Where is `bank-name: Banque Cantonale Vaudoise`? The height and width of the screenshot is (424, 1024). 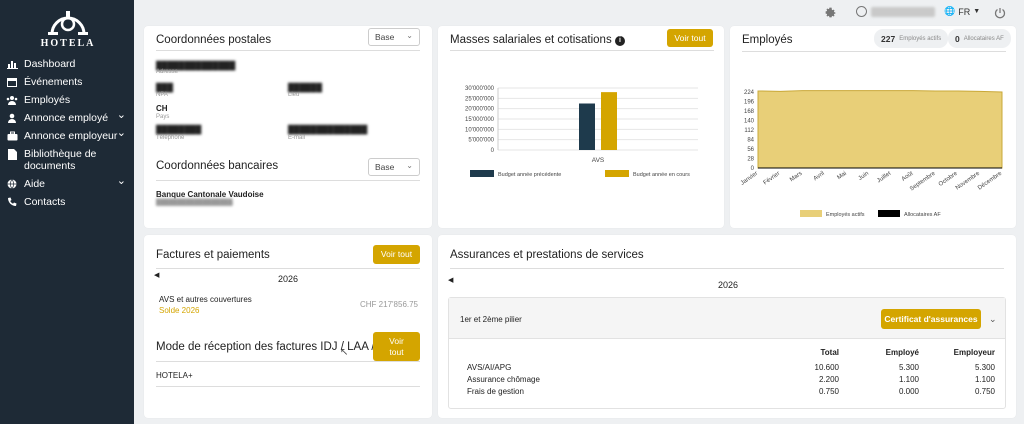
bank-name: Banque Cantonale Vaudoise is located at coordinates (210, 194).